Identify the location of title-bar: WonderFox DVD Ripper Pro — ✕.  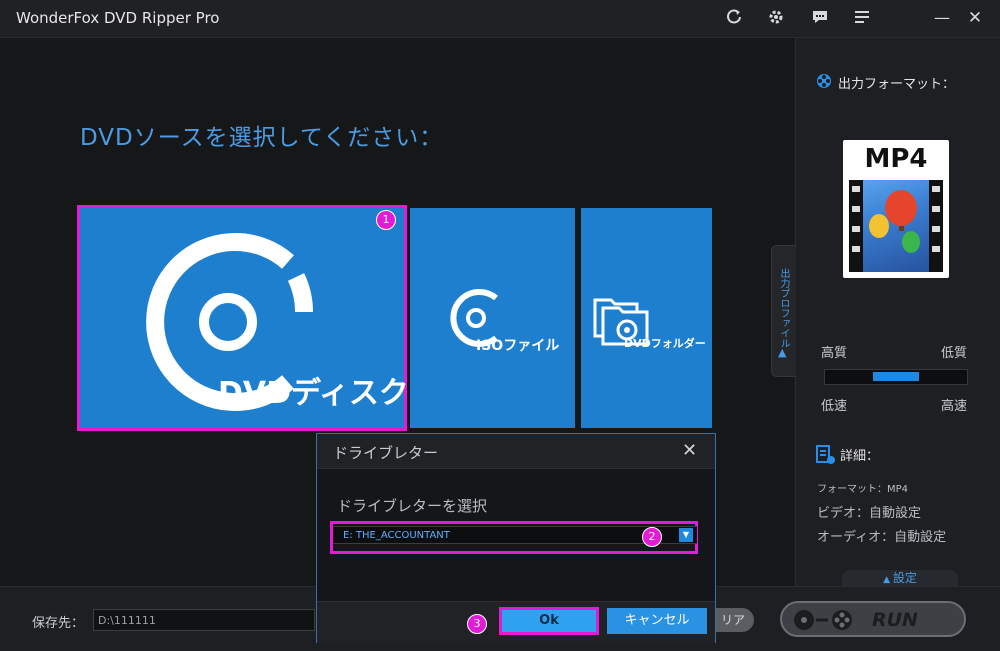
(500, 19).